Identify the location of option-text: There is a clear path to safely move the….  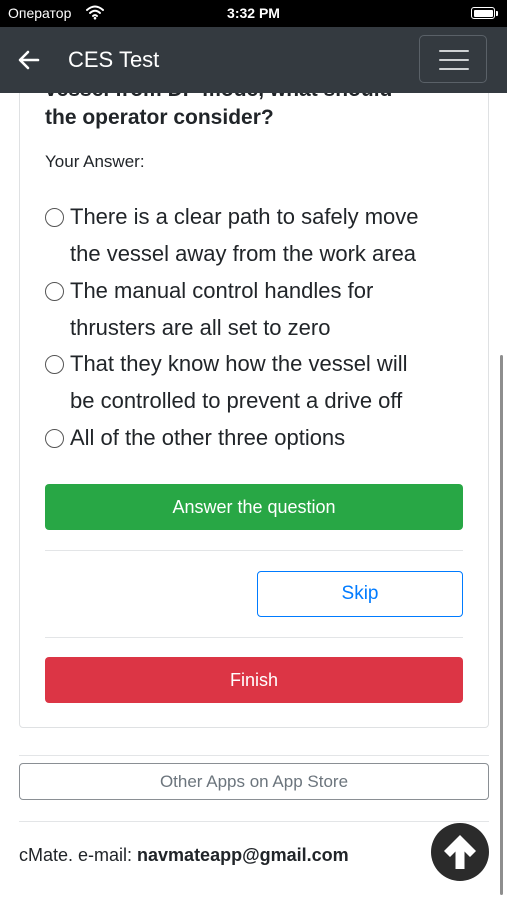
(244, 235).